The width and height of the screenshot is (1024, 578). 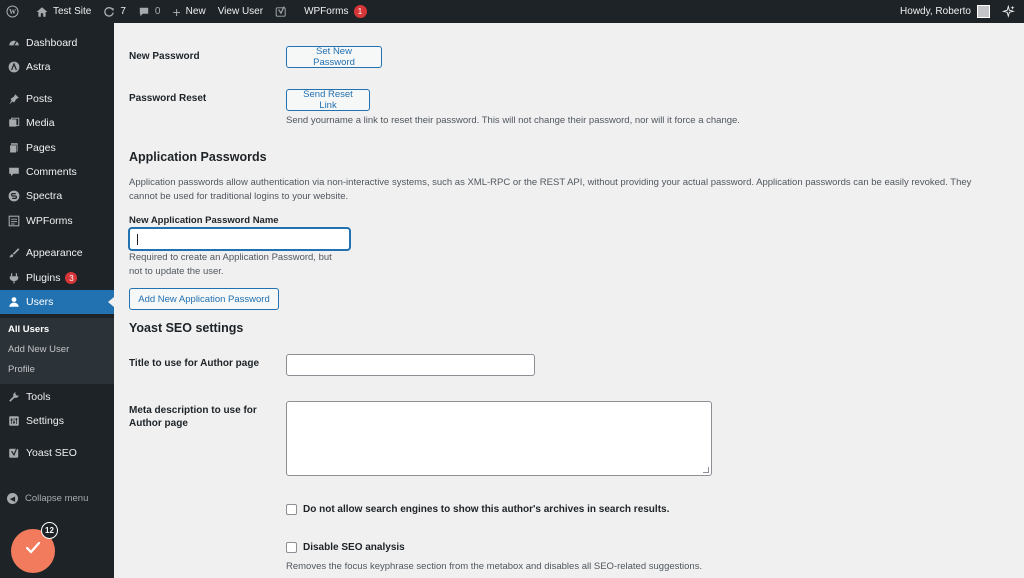 What do you see at coordinates (51, 172) in the screenshot?
I see `sidebar-item-label: Comments` at bounding box center [51, 172].